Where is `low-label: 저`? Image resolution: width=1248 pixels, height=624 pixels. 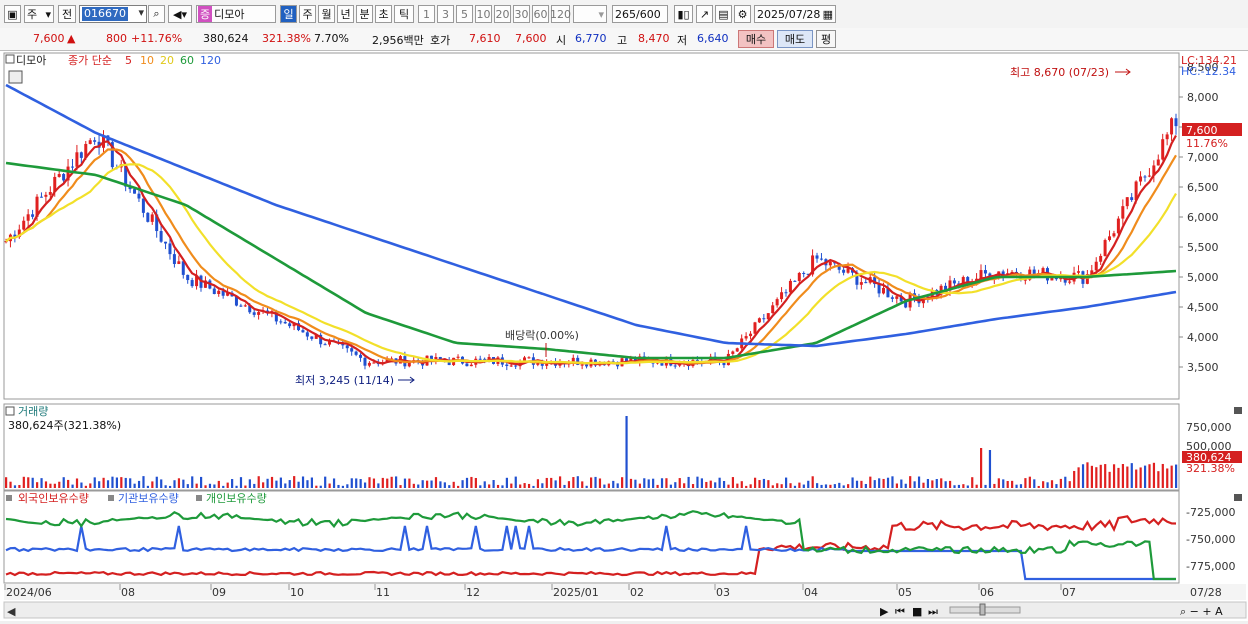
low-label: 저 is located at coordinates (682, 40).